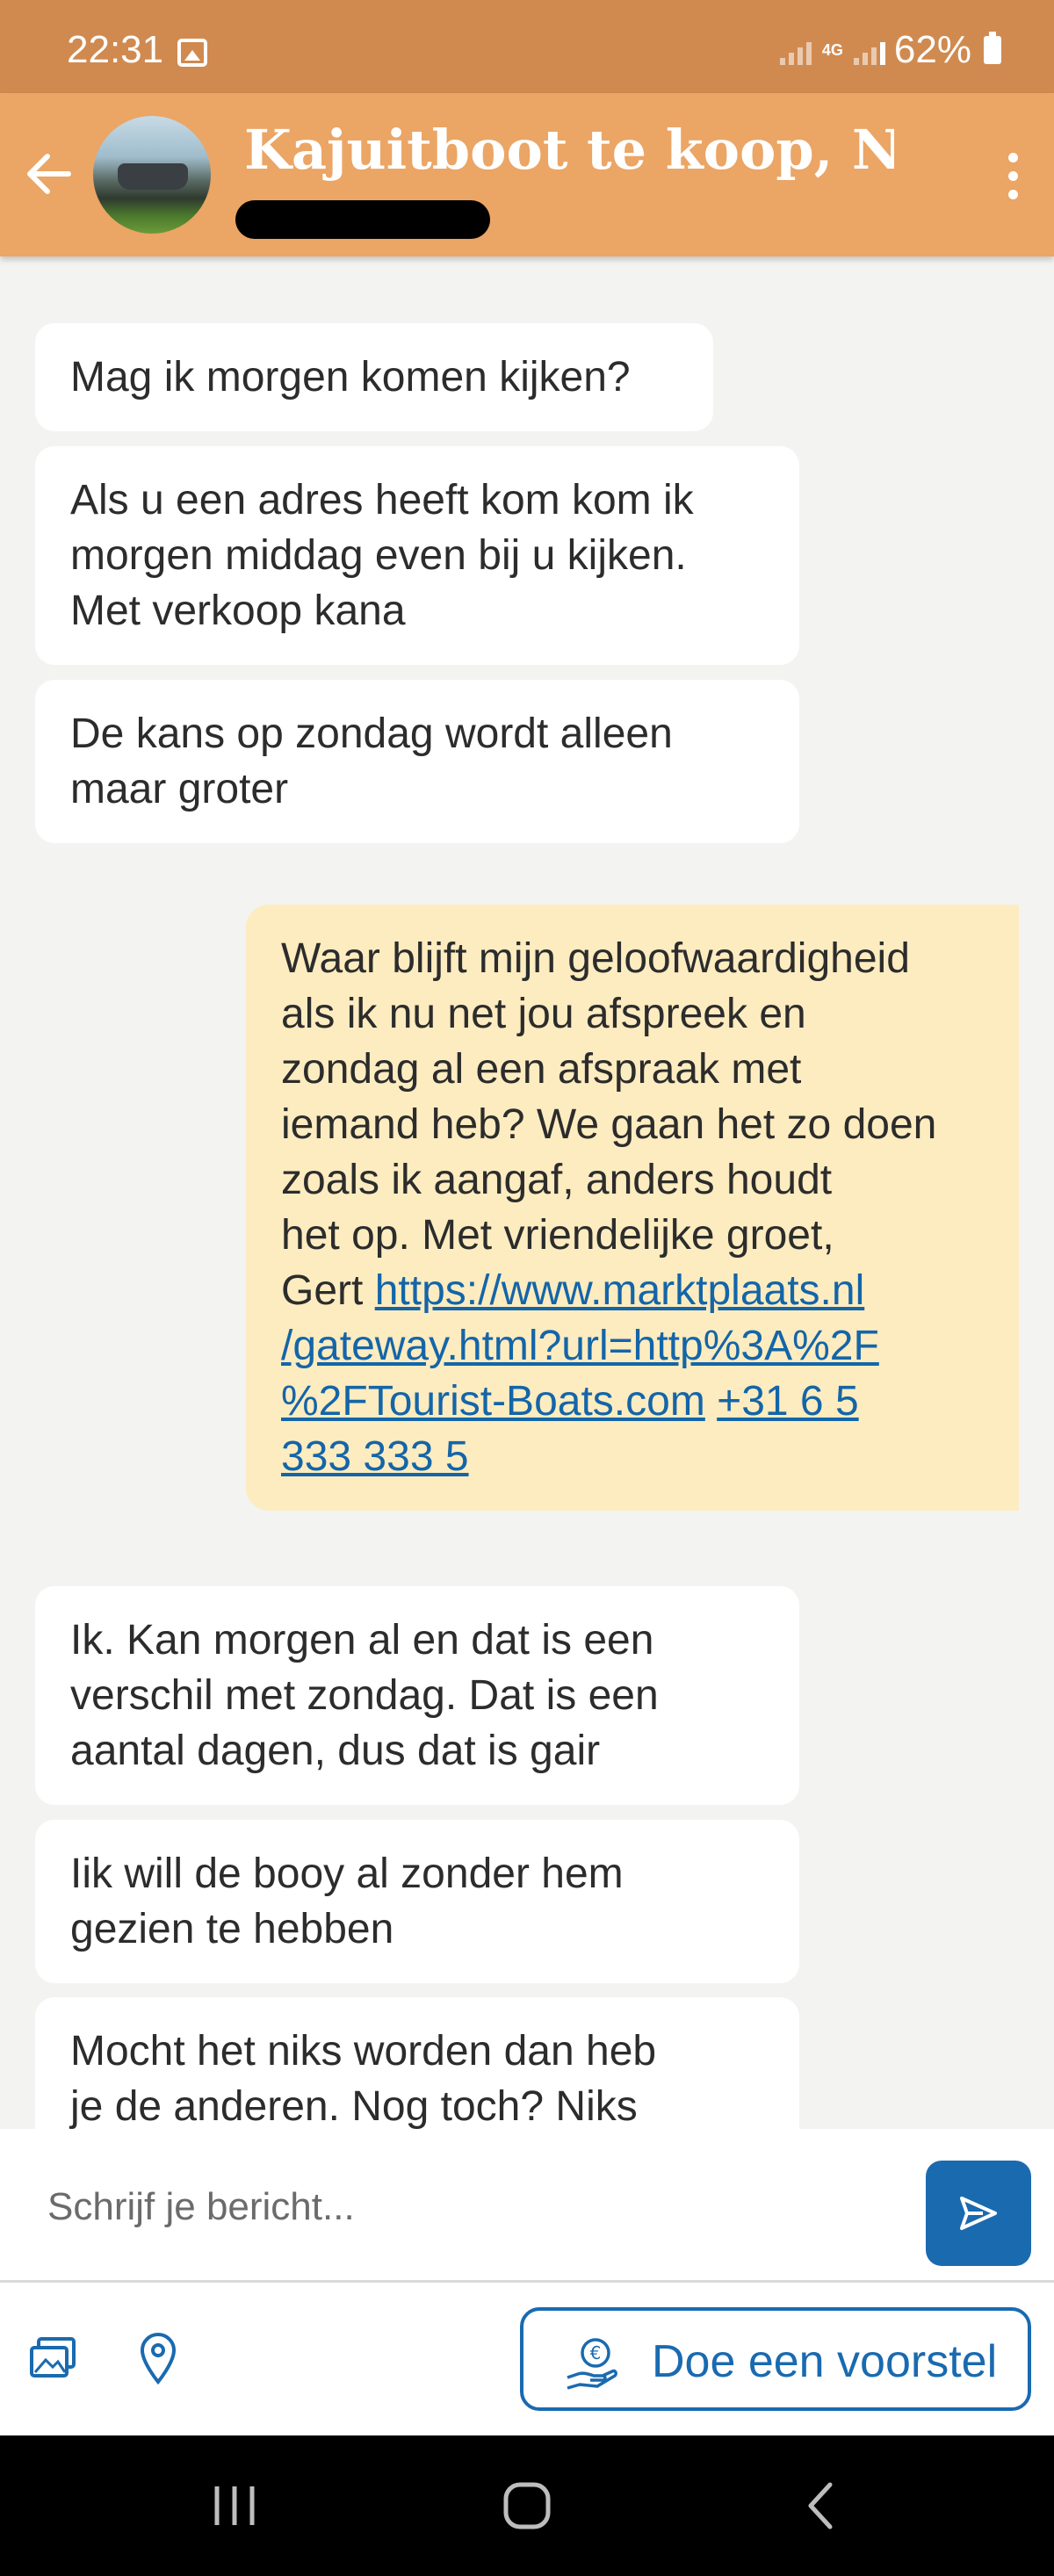 The height and width of the screenshot is (2576, 1054). Describe the element at coordinates (592, 2364) in the screenshot. I see `euro-hand-icon: €` at that location.